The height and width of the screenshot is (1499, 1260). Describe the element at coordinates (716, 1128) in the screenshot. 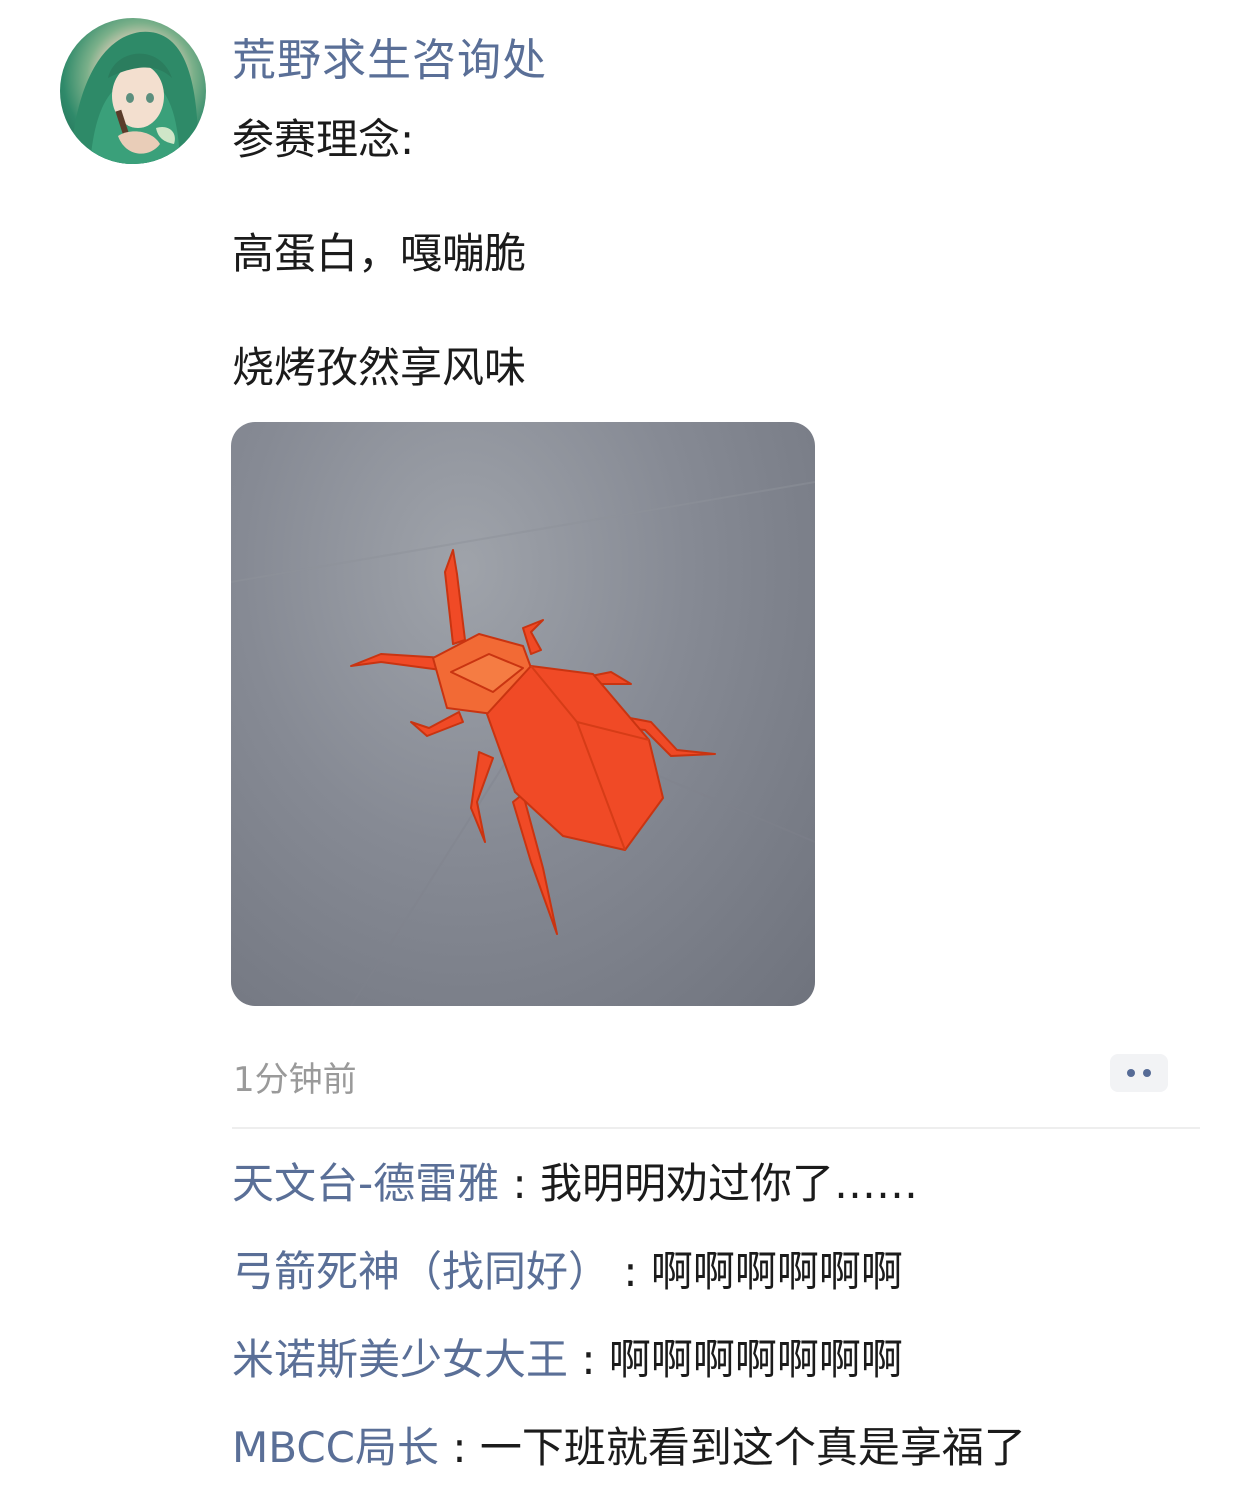

I see `divider` at that location.